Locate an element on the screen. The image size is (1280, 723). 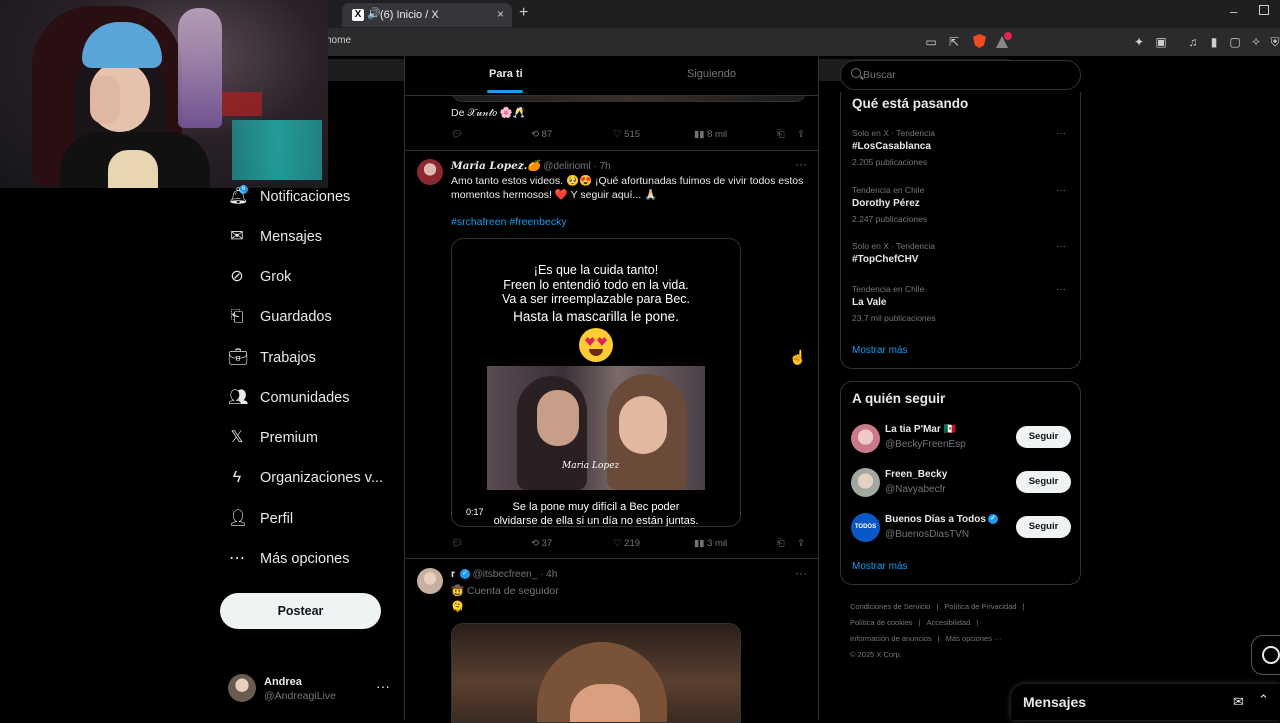
close-tab-icon: × is located at coordinates (500, 14).